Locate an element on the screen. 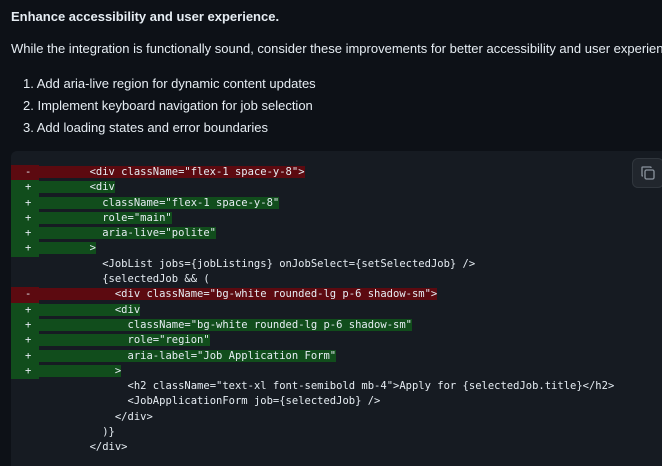 The image size is (662, 466). code-line-ctx: <JobApplicationForm job={selectedJob} /> is located at coordinates (319, 401).